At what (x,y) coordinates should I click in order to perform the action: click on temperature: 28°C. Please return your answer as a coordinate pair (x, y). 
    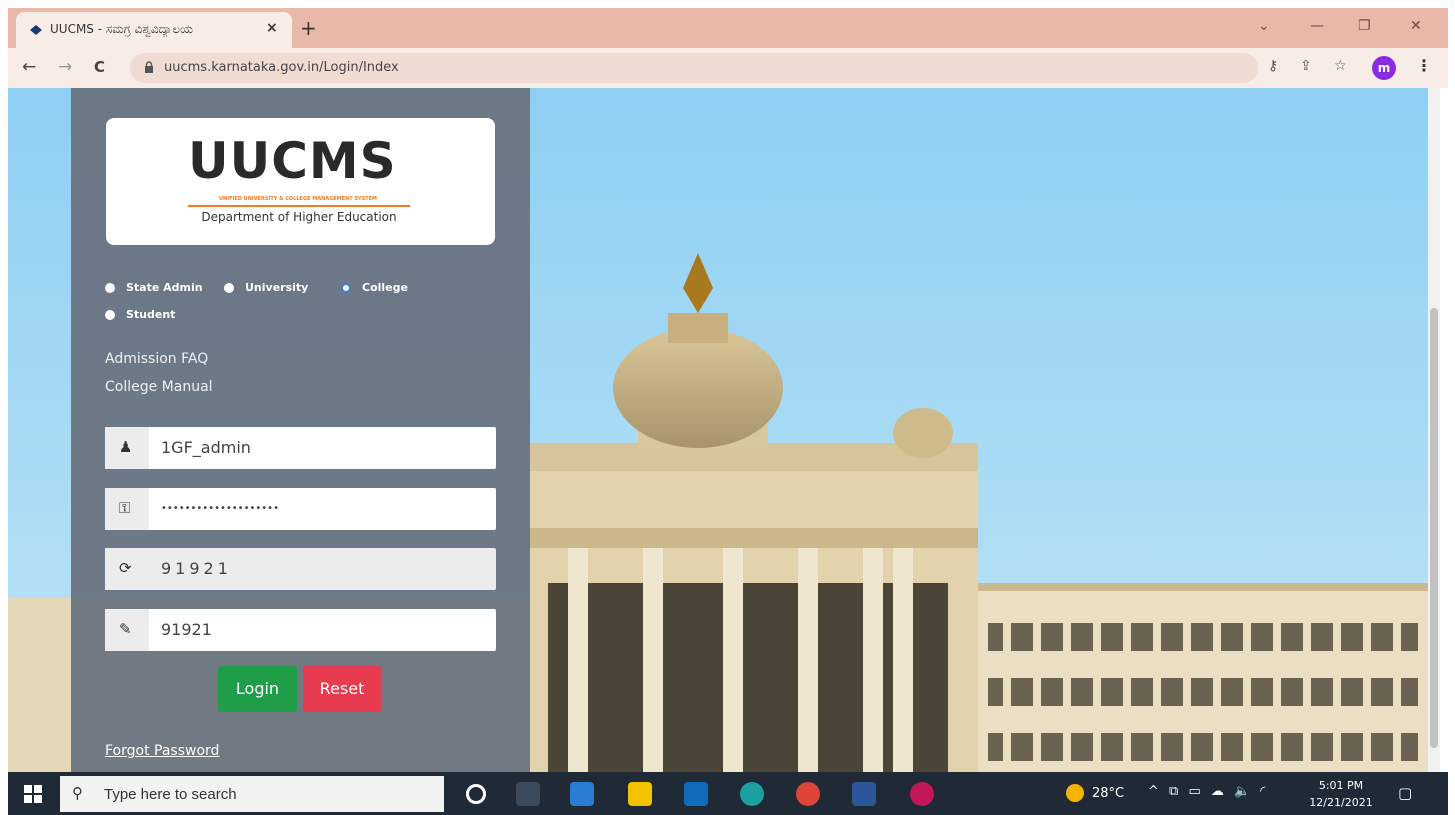
    Looking at the image, I should click on (1108, 793).